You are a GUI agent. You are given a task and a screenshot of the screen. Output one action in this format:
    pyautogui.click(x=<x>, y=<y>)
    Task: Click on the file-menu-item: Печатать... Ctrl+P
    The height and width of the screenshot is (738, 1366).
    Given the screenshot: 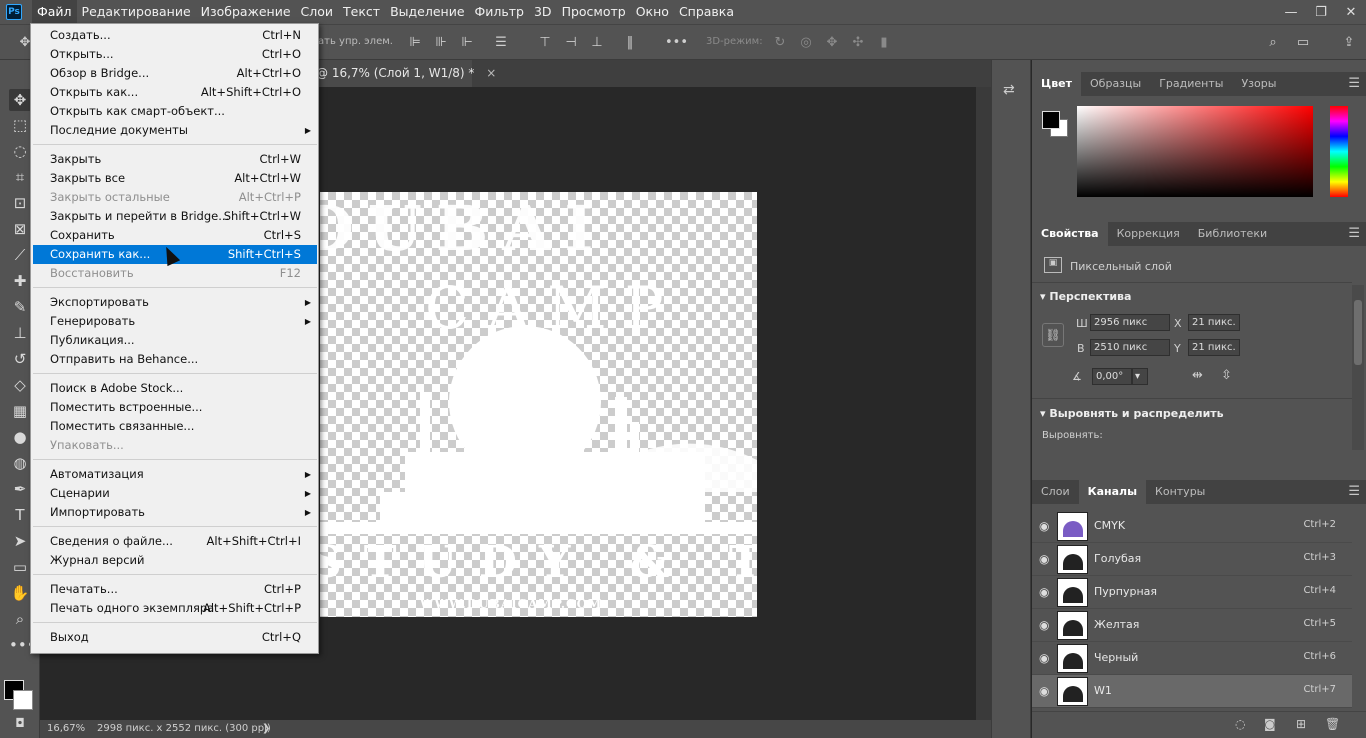 What is the action you would take?
    pyautogui.click(x=175, y=589)
    